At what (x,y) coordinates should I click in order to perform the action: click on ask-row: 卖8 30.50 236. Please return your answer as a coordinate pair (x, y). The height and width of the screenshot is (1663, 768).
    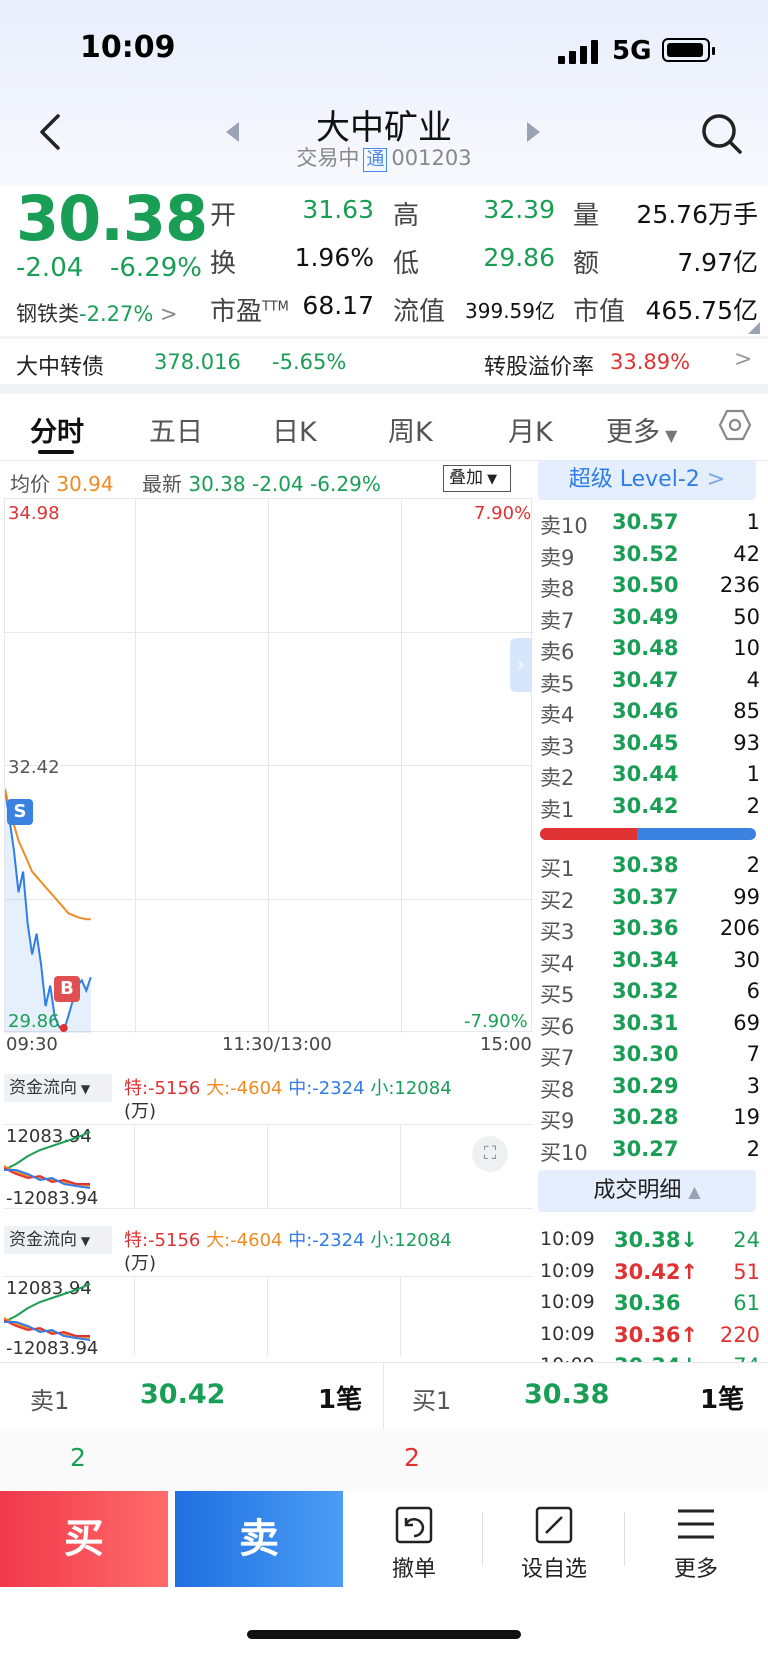
    Looking at the image, I should click on (650, 588).